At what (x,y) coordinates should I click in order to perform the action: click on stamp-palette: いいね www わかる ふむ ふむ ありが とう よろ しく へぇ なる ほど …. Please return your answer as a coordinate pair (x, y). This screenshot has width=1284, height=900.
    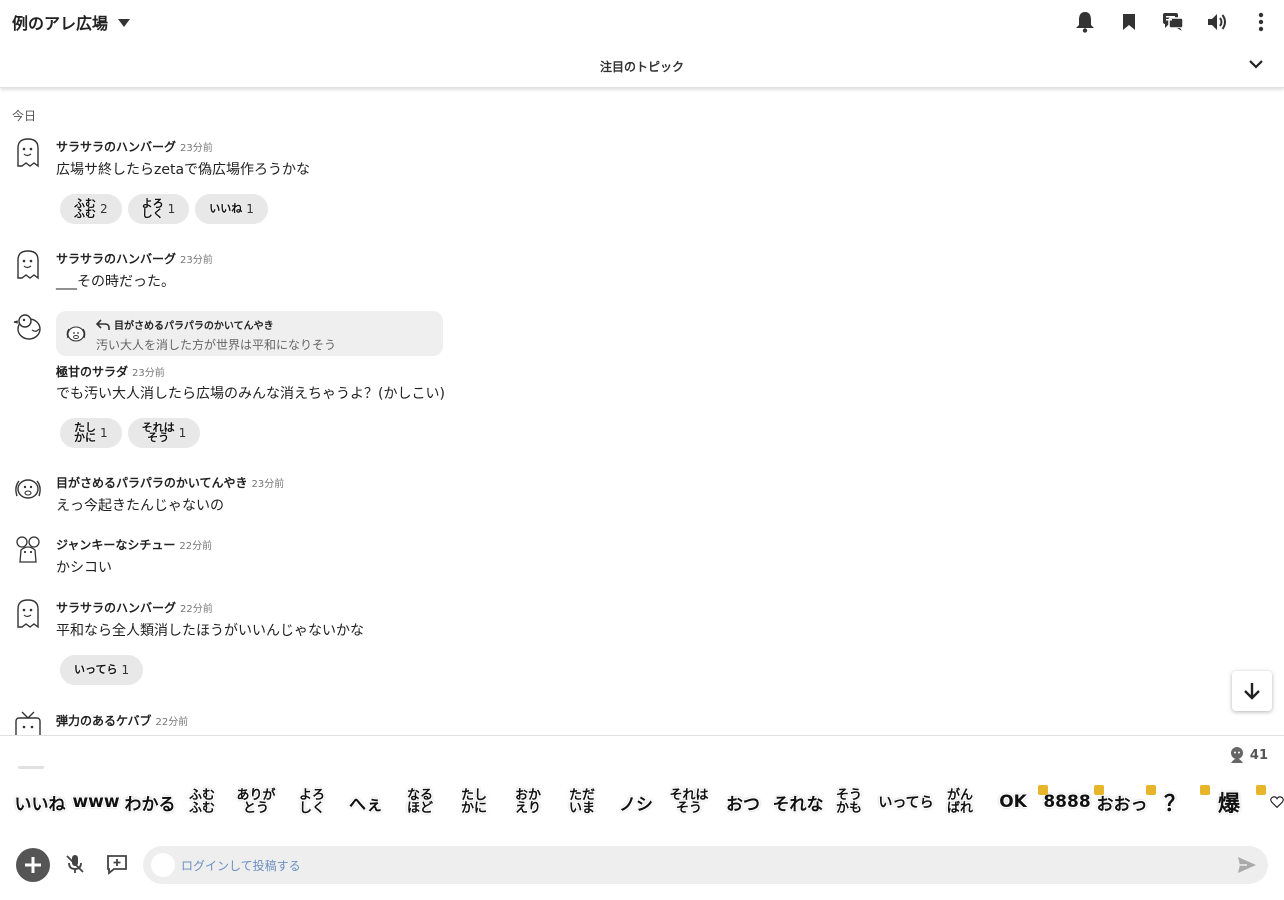
    Looking at the image, I should click on (642, 802).